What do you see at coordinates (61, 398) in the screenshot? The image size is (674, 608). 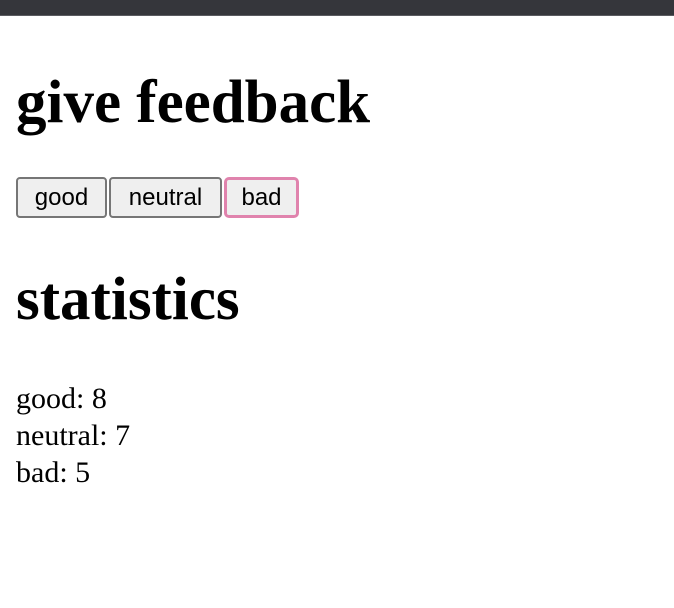 I see `good-count: good: 8` at bounding box center [61, 398].